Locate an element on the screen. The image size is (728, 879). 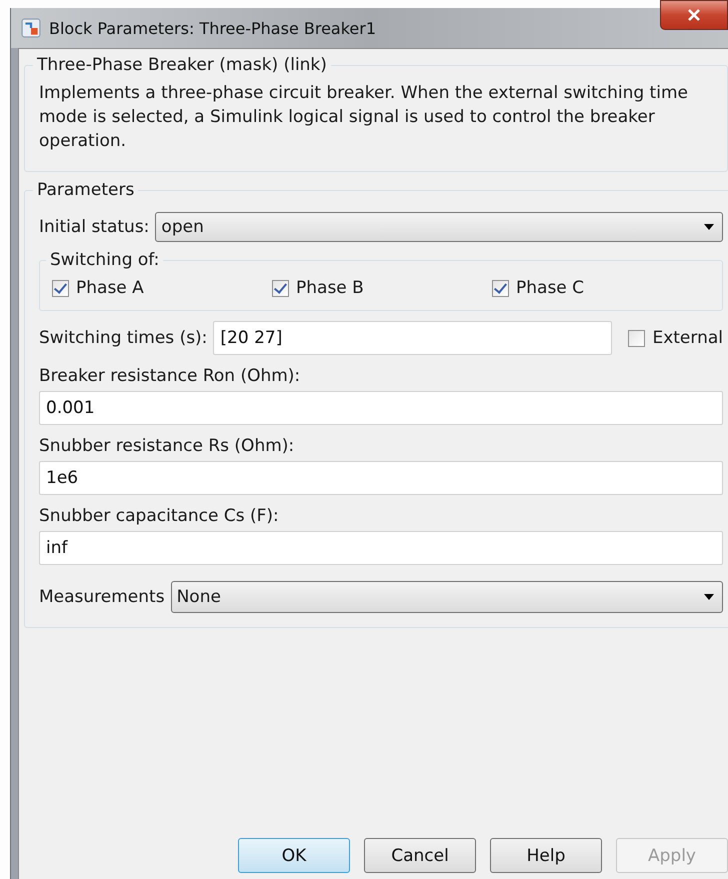
field-label: Snubber resistance Rs (Ohm): is located at coordinates (167, 446).